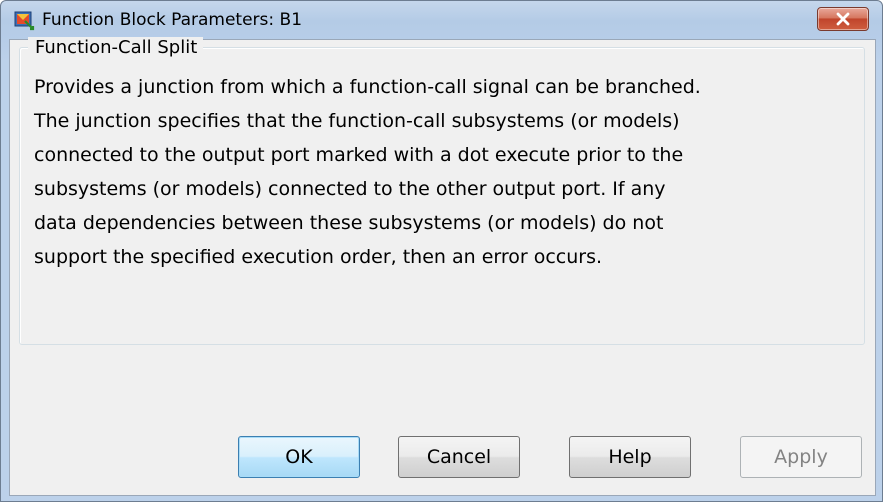 This screenshot has height=502, width=883. Describe the element at coordinates (441, 20) in the screenshot. I see `title-bar: Function Block Parameters: B1` at that location.